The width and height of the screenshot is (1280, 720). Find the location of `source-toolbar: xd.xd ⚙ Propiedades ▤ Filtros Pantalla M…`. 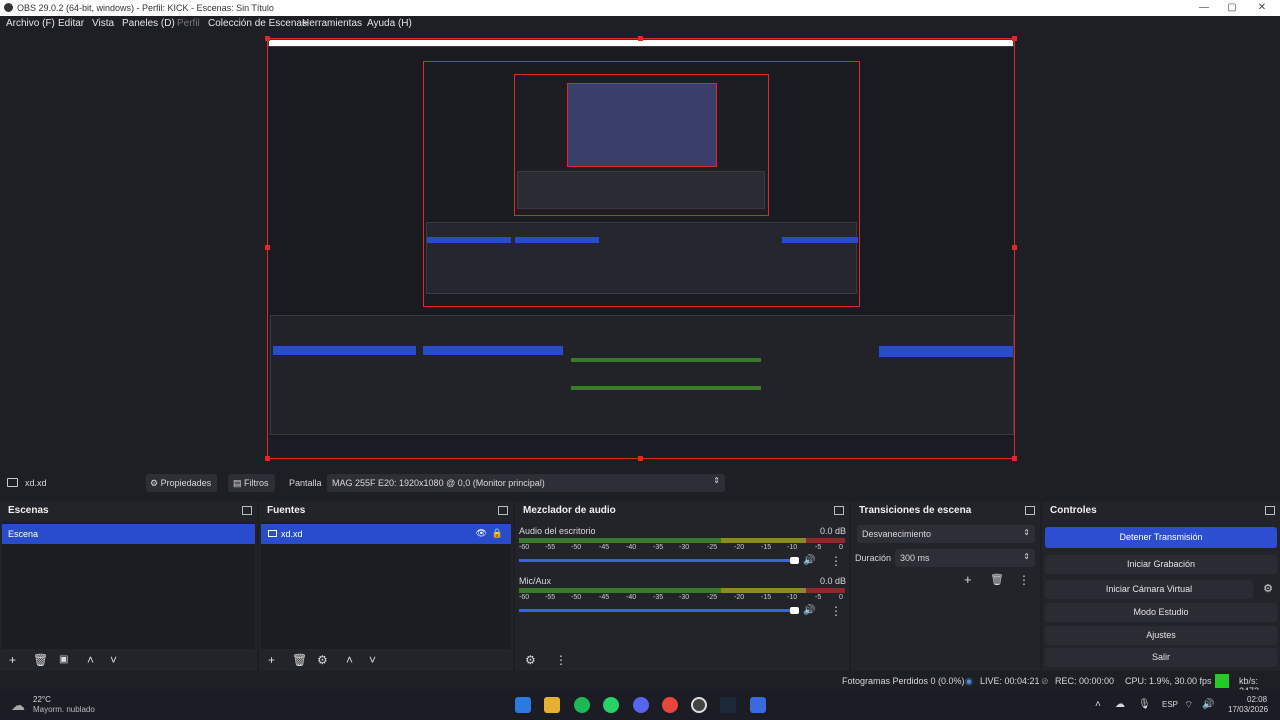

source-toolbar: xd.xd ⚙ Propiedades ▤ Filtros Pantalla M… is located at coordinates (640, 483).